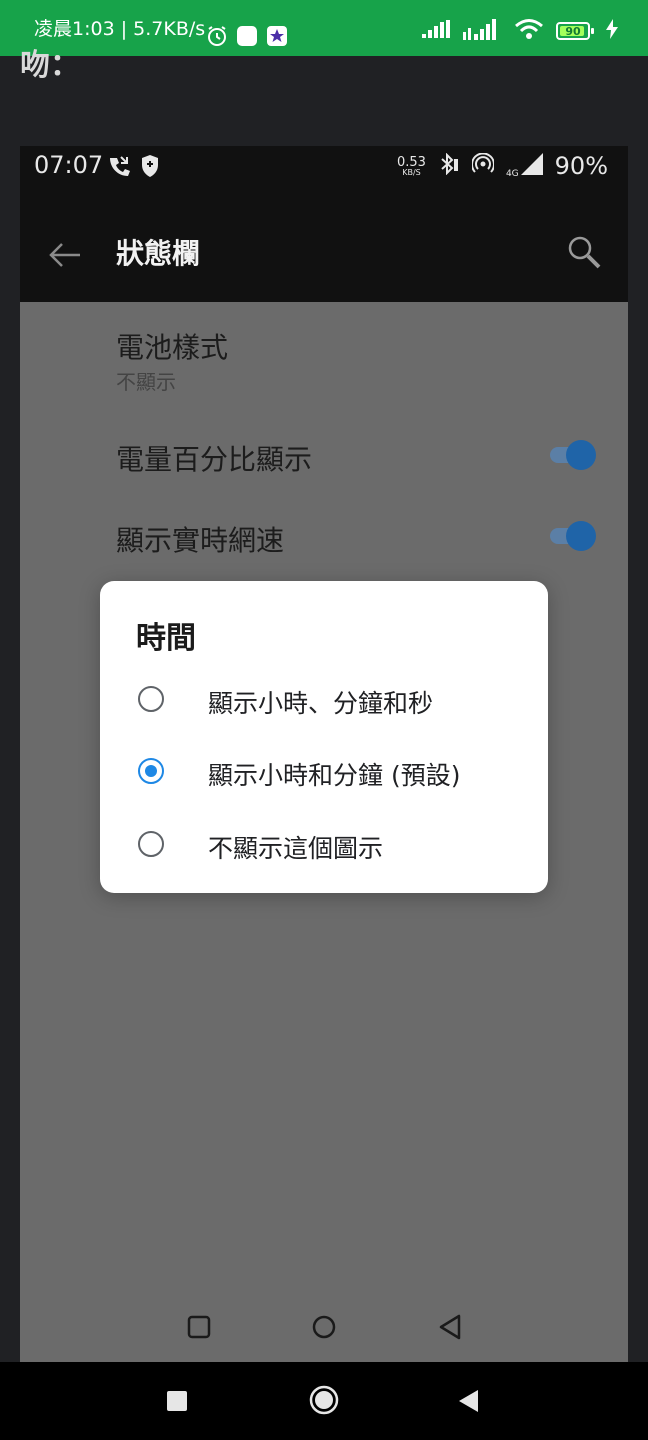 This screenshot has height=1440, width=648. I want to click on wifi-icon, so click(529, 31).